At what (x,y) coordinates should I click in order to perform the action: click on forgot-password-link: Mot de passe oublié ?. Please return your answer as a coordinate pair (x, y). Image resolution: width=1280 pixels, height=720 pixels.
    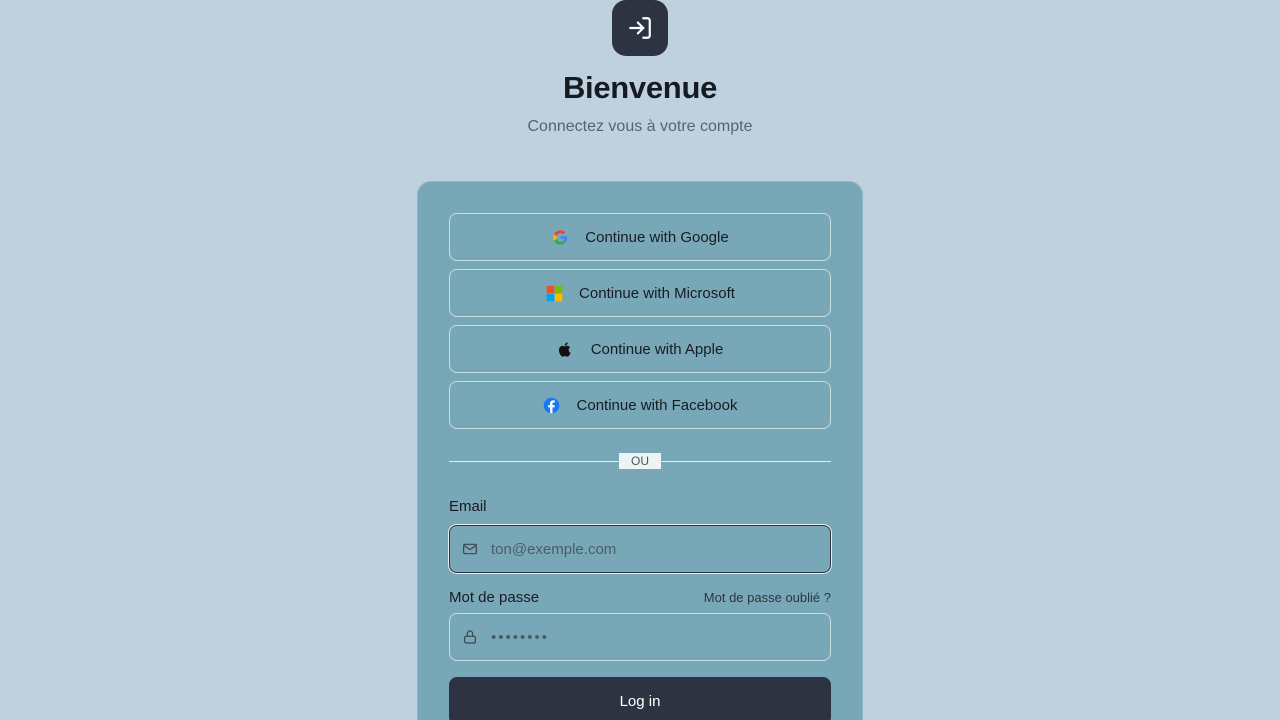
    Looking at the image, I should click on (767, 597).